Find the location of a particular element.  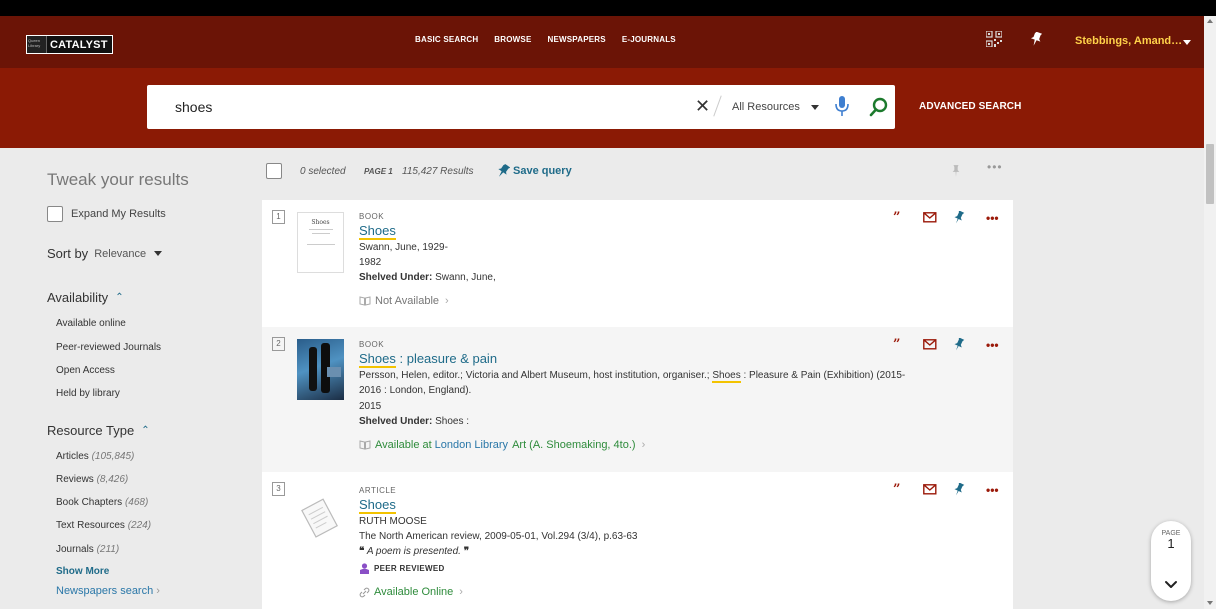

expand-results-toggle: Expand My Results is located at coordinates (106, 214).